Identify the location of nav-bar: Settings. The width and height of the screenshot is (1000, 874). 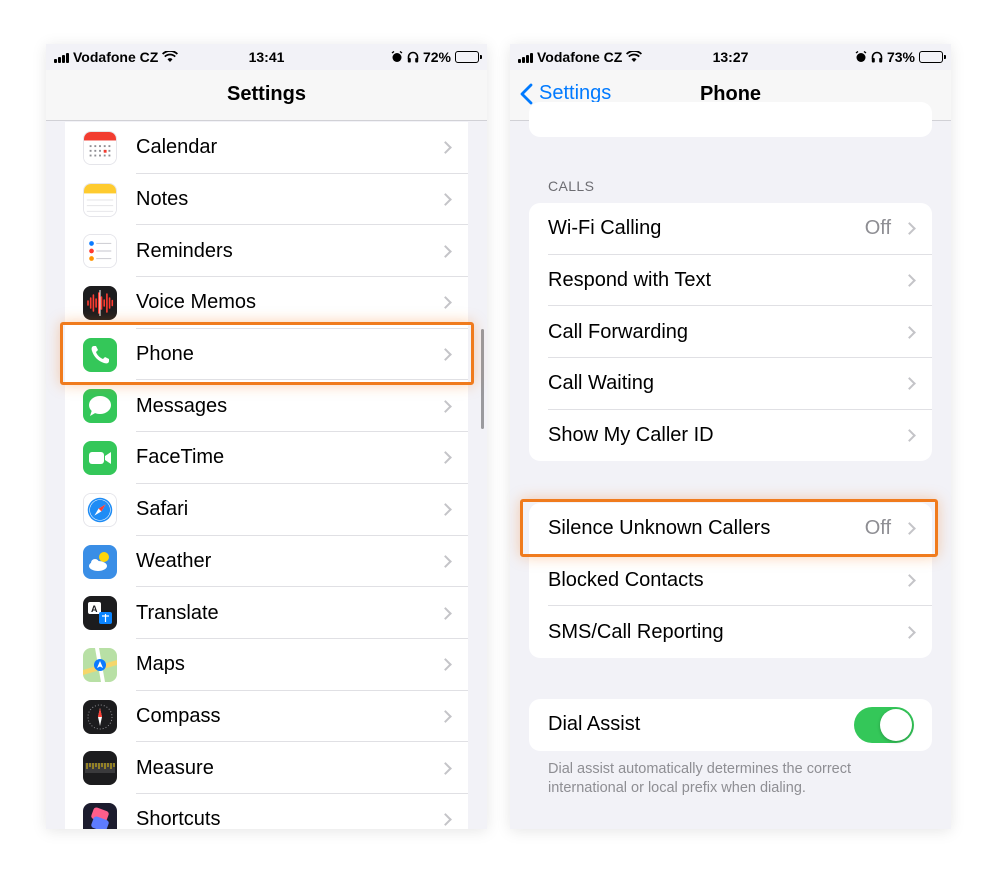
(266, 95).